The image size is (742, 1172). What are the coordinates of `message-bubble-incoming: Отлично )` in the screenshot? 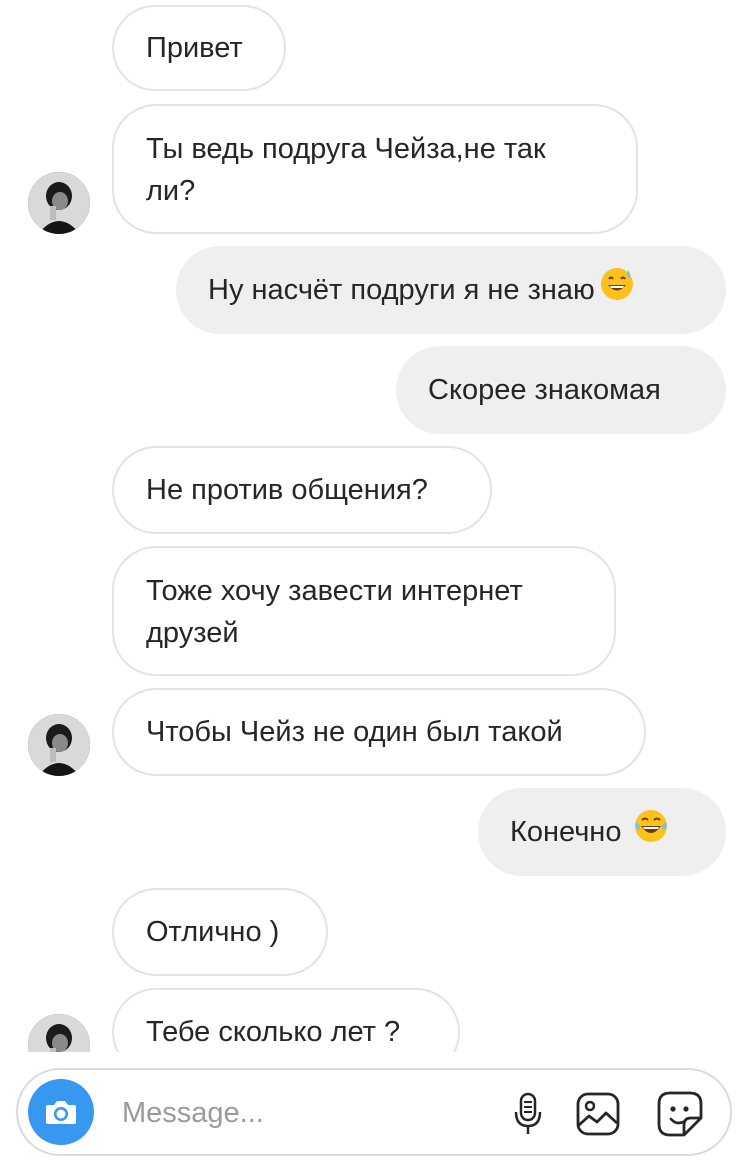 It's located at (220, 932).